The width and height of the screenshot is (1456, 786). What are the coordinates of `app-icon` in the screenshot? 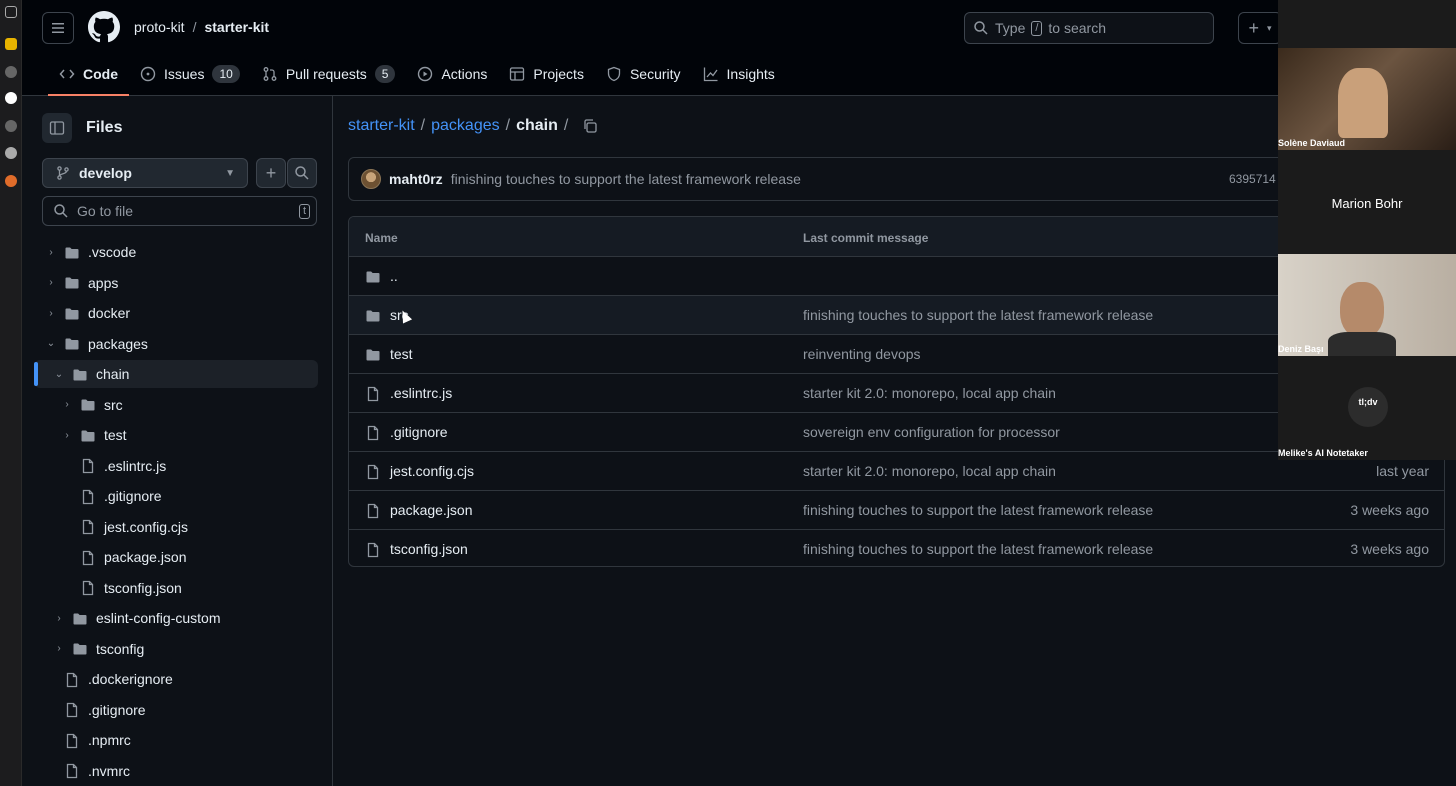 It's located at (11, 181).